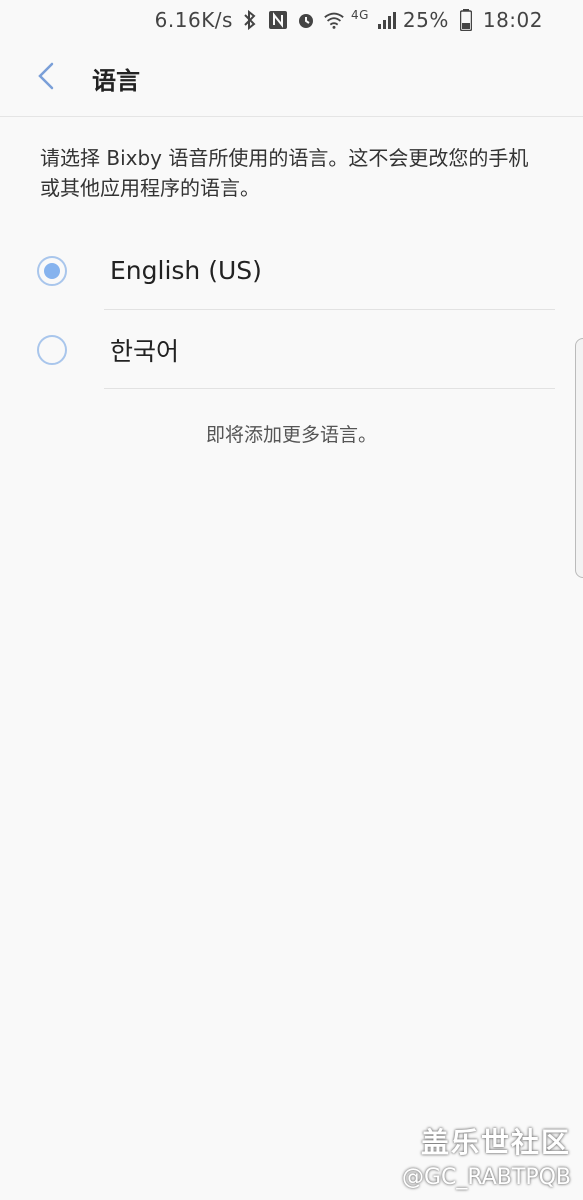 Image resolution: width=583 pixels, height=1200 pixels. What do you see at coordinates (306, 20) in the screenshot?
I see `alarm-icon` at bounding box center [306, 20].